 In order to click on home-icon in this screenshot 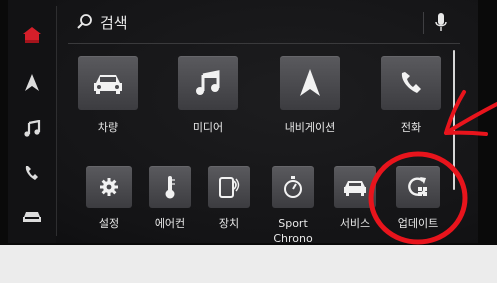, I will do `click(32, 35)`.